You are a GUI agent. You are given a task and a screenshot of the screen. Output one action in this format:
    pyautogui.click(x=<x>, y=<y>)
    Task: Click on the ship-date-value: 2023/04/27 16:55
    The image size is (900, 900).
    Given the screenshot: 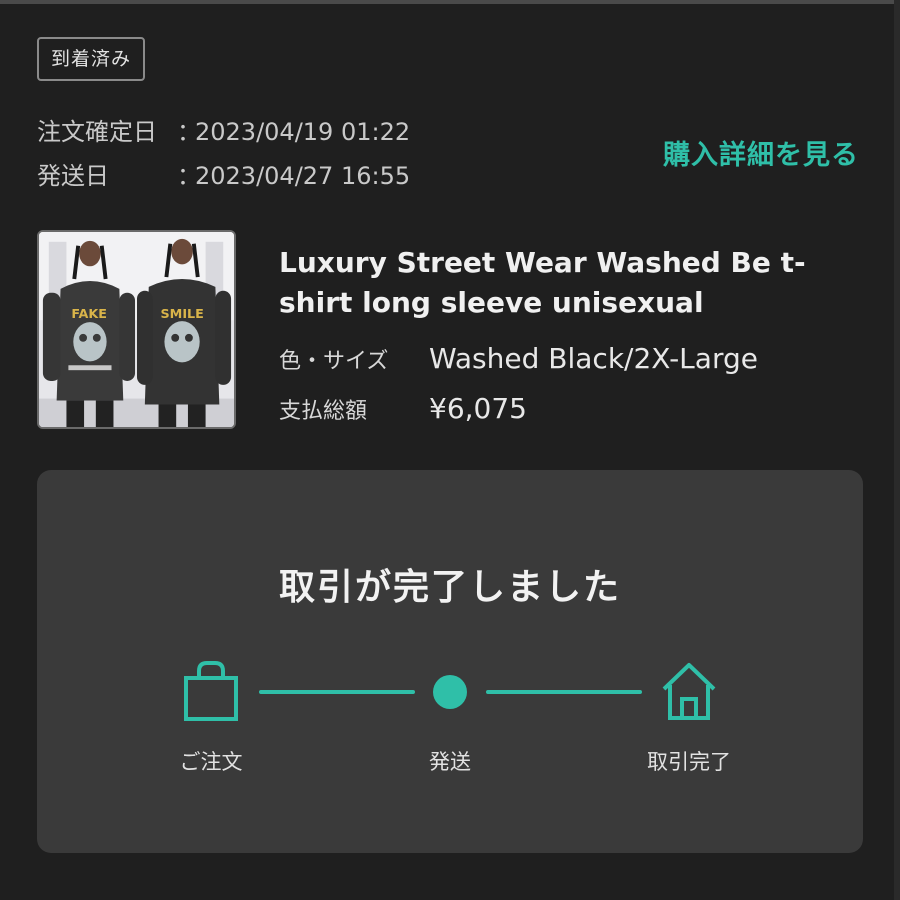 What is the action you would take?
    pyautogui.click(x=303, y=176)
    